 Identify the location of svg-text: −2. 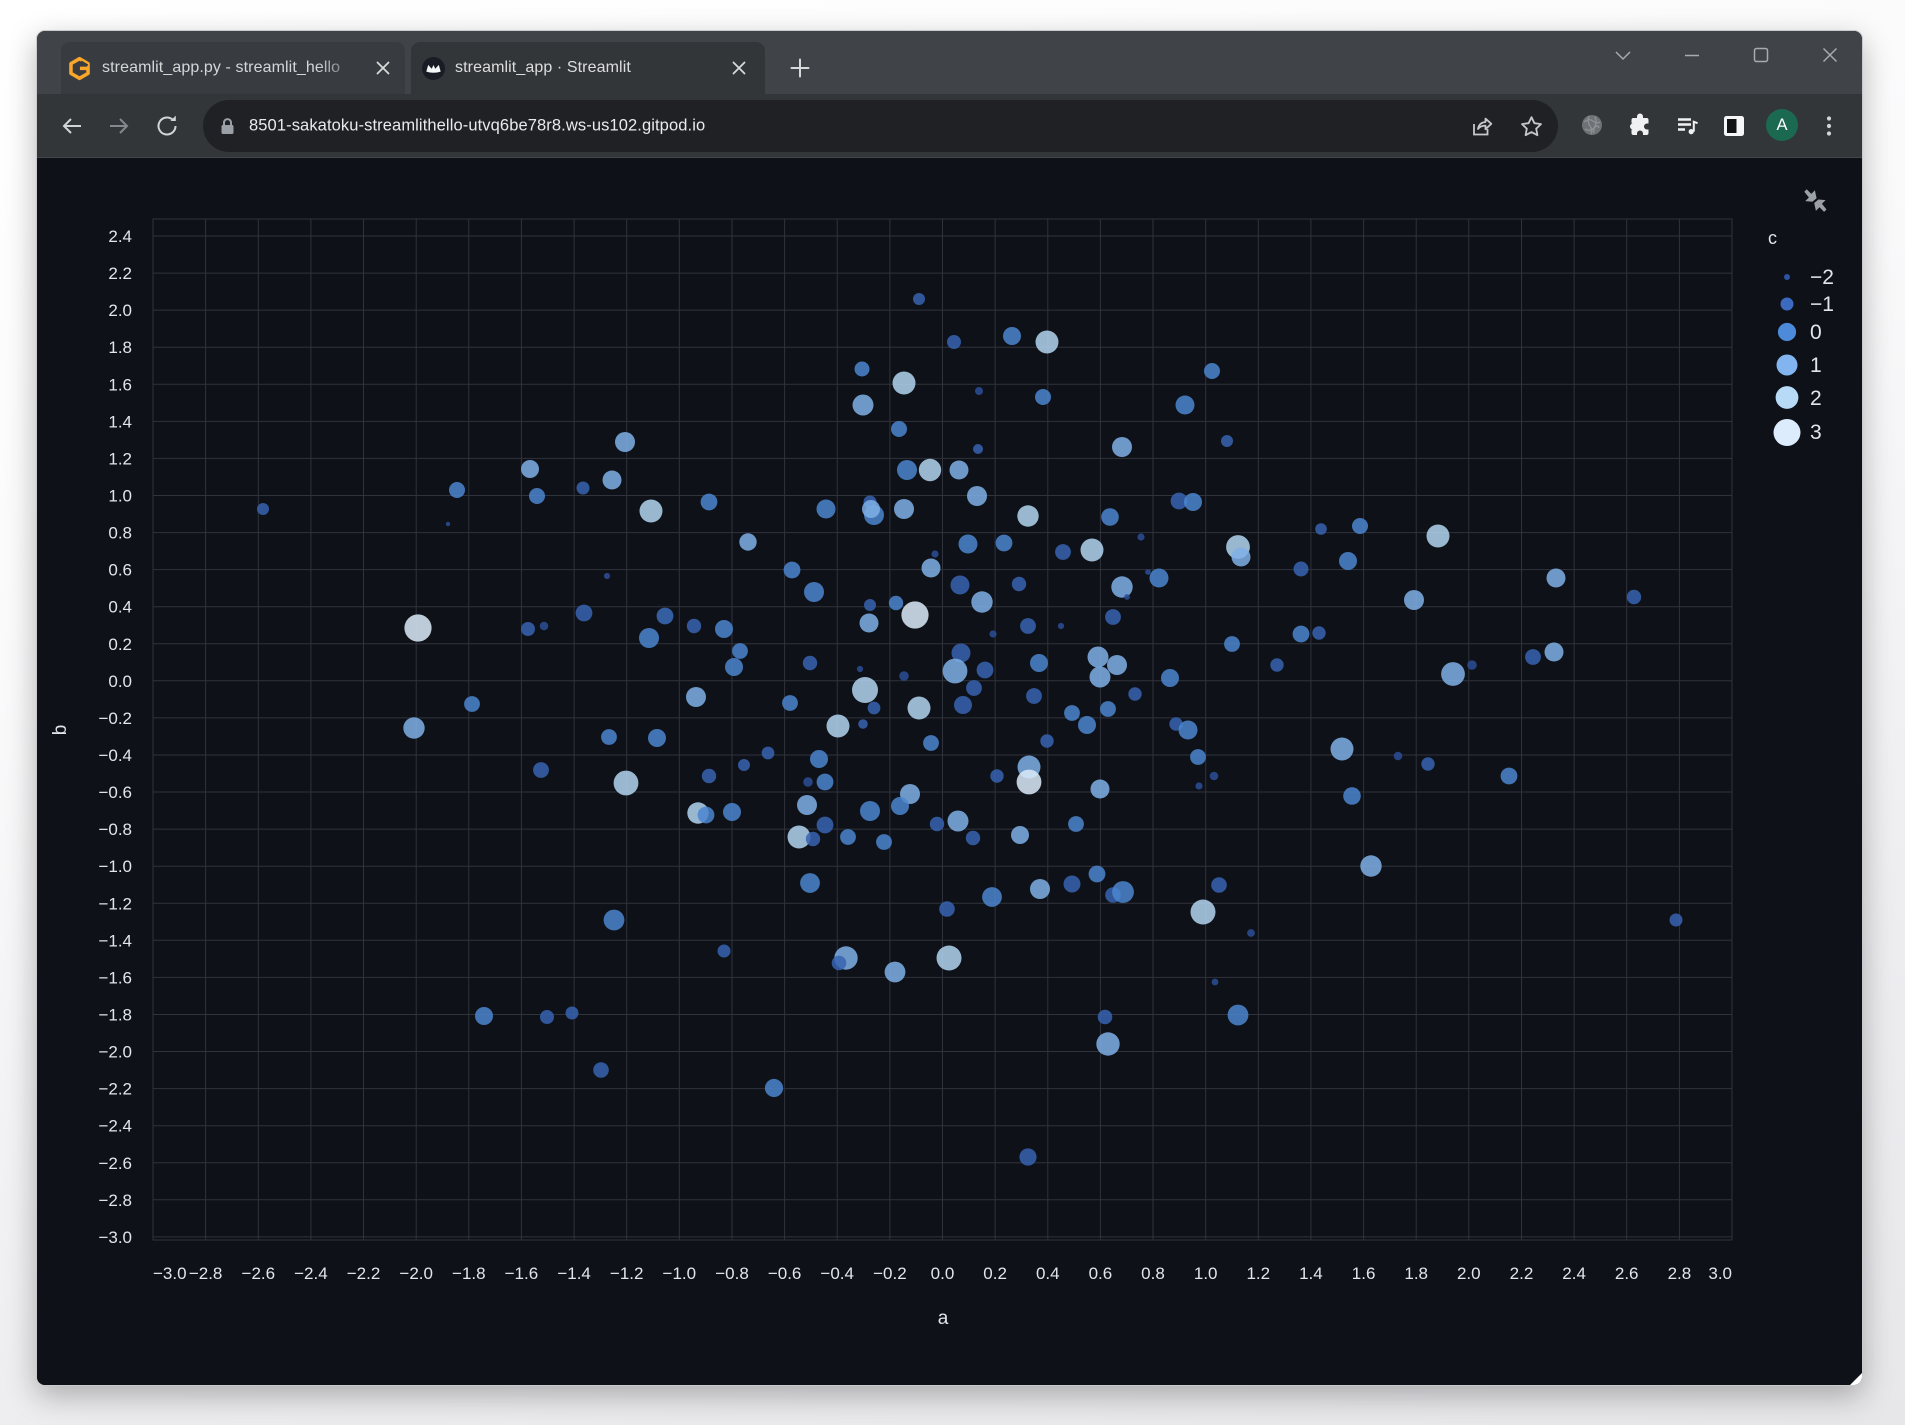
(1822, 277).